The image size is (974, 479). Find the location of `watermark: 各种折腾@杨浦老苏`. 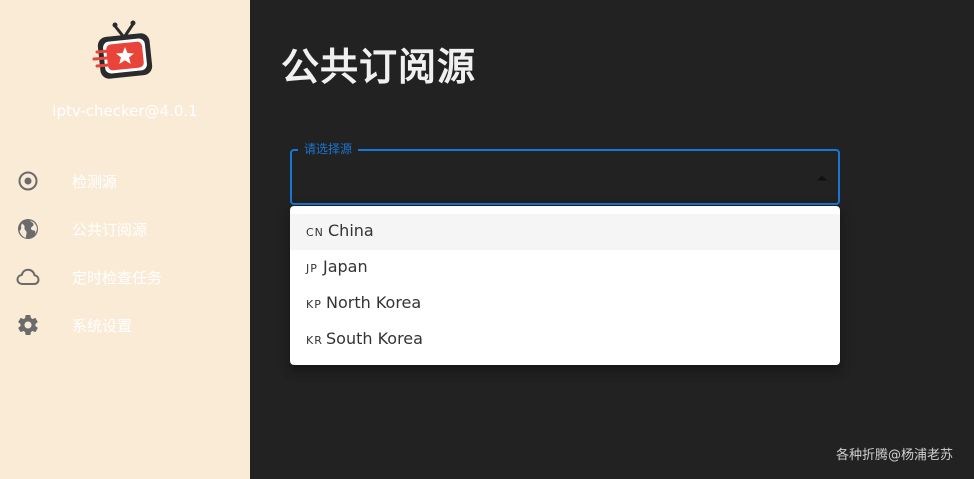

watermark: 各种折腾@杨浦老苏 is located at coordinates (894, 455).